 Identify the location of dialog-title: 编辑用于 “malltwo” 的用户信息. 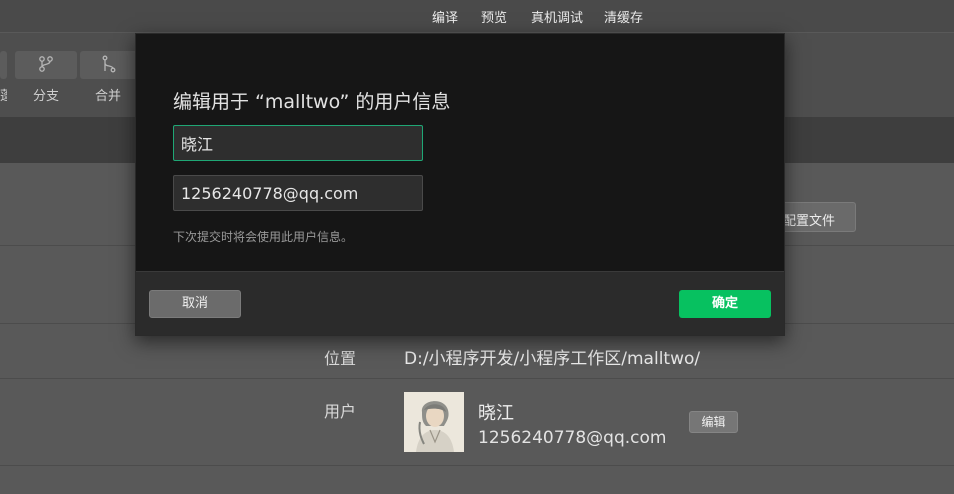
(312, 102).